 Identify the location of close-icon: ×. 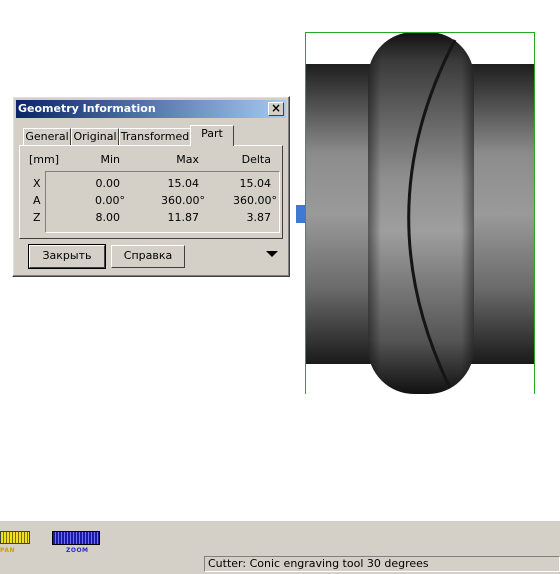
(276, 109).